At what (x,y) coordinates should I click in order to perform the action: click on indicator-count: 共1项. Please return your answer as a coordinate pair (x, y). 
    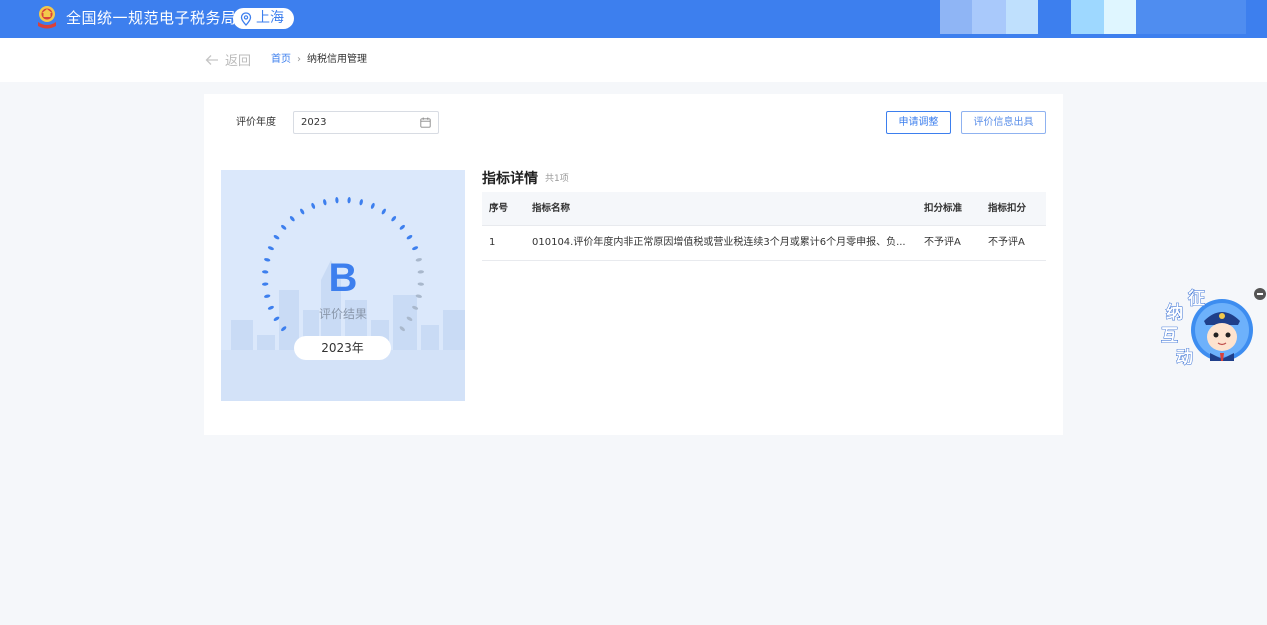
    Looking at the image, I should click on (557, 179).